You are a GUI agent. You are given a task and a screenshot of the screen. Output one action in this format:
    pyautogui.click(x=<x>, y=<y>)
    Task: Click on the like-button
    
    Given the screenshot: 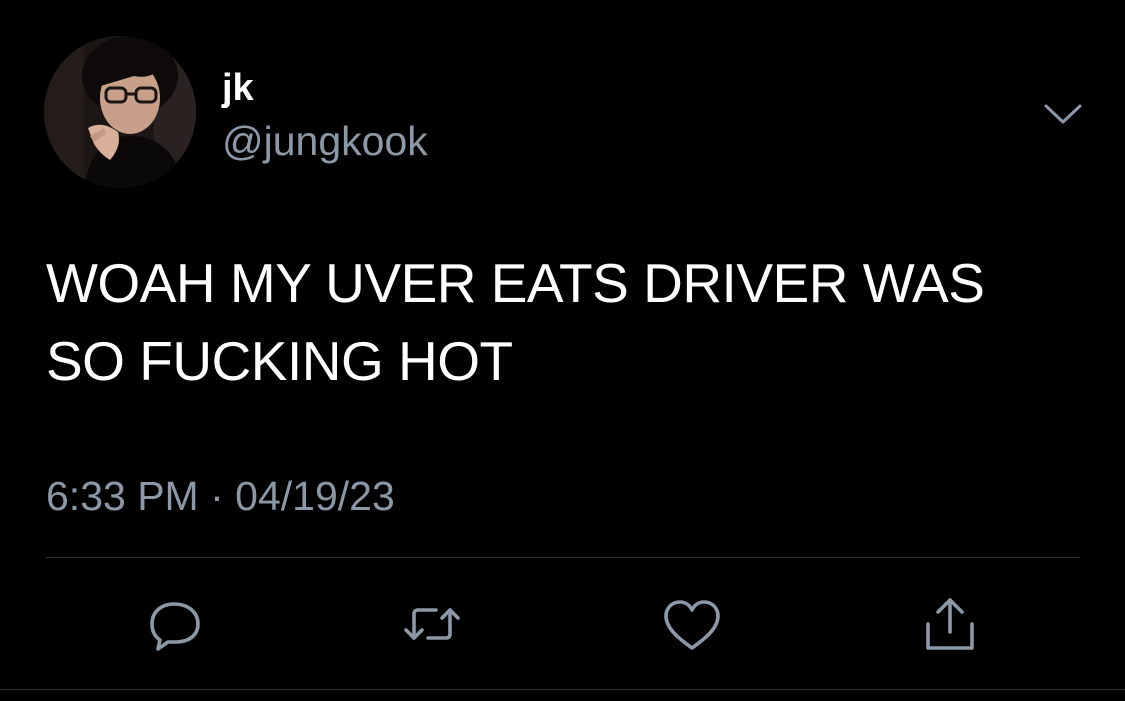 What is the action you would take?
    pyautogui.click(x=692, y=624)
    